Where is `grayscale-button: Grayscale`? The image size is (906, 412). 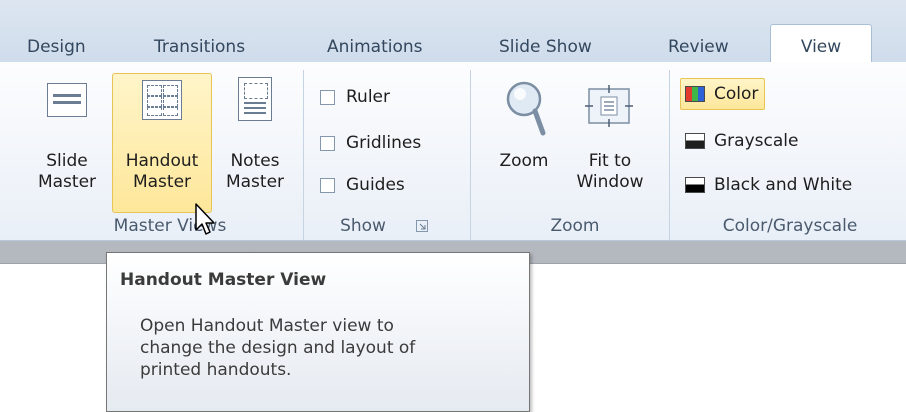 grayscale-button: Grayscale is located at coordinates (741, 141).